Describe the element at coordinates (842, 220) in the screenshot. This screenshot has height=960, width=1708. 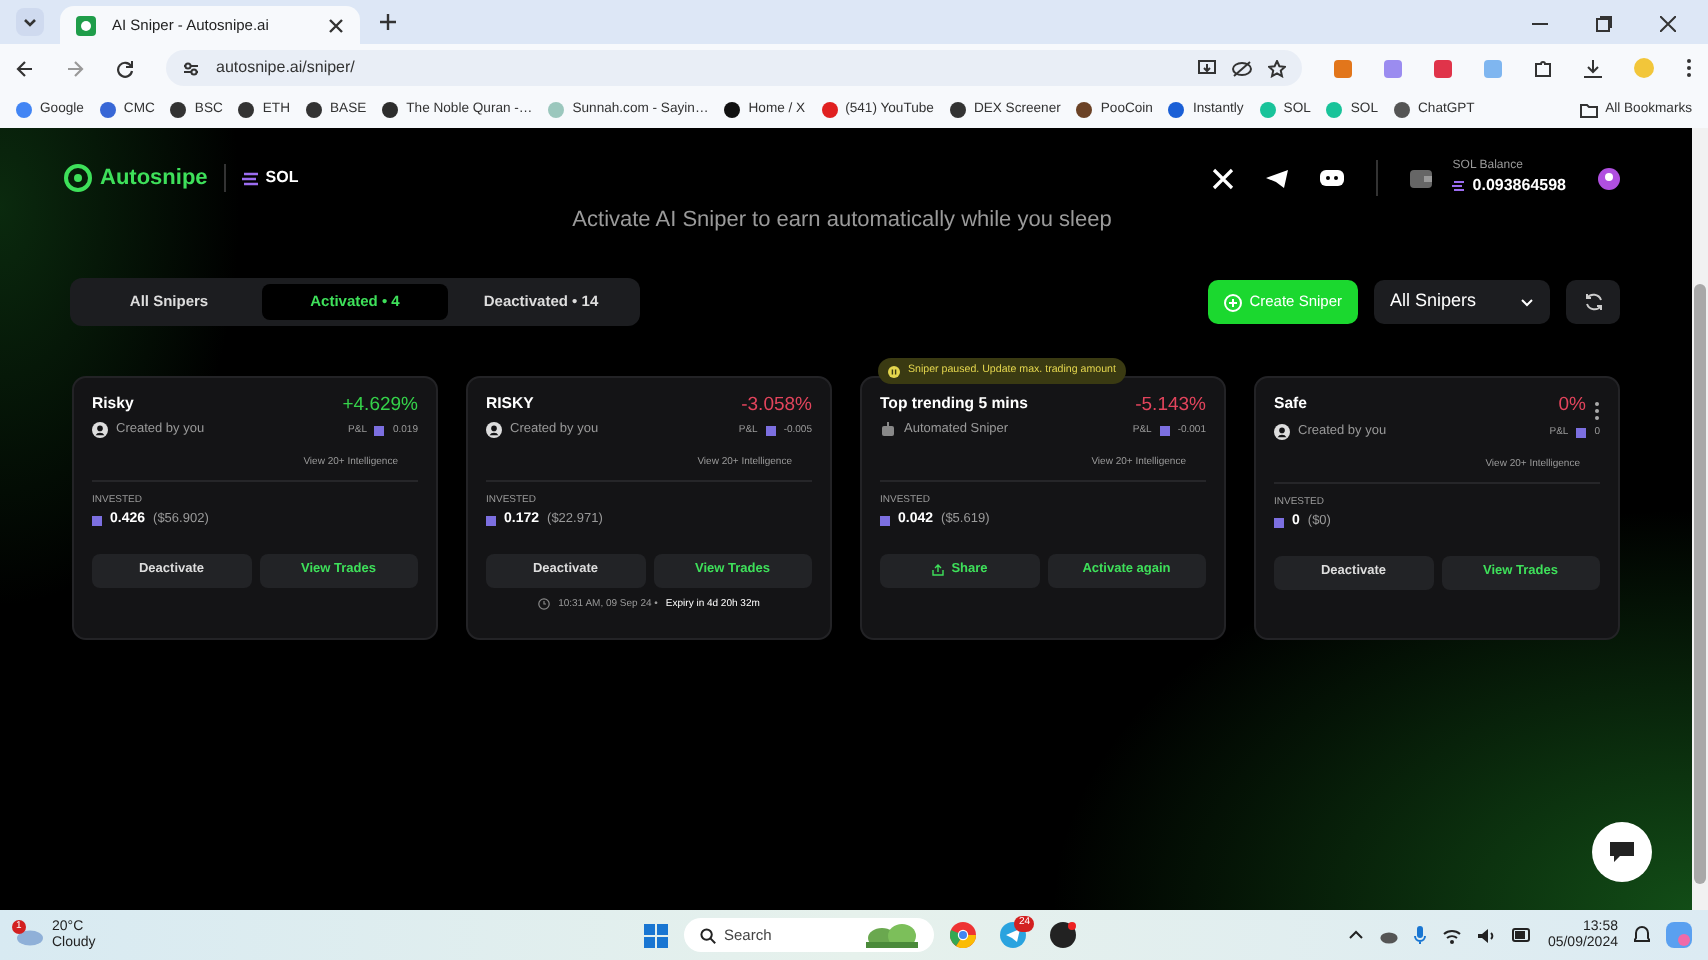
I see `subtitle: Activate AI Sniper to earn automatically while you sleep` at that location.